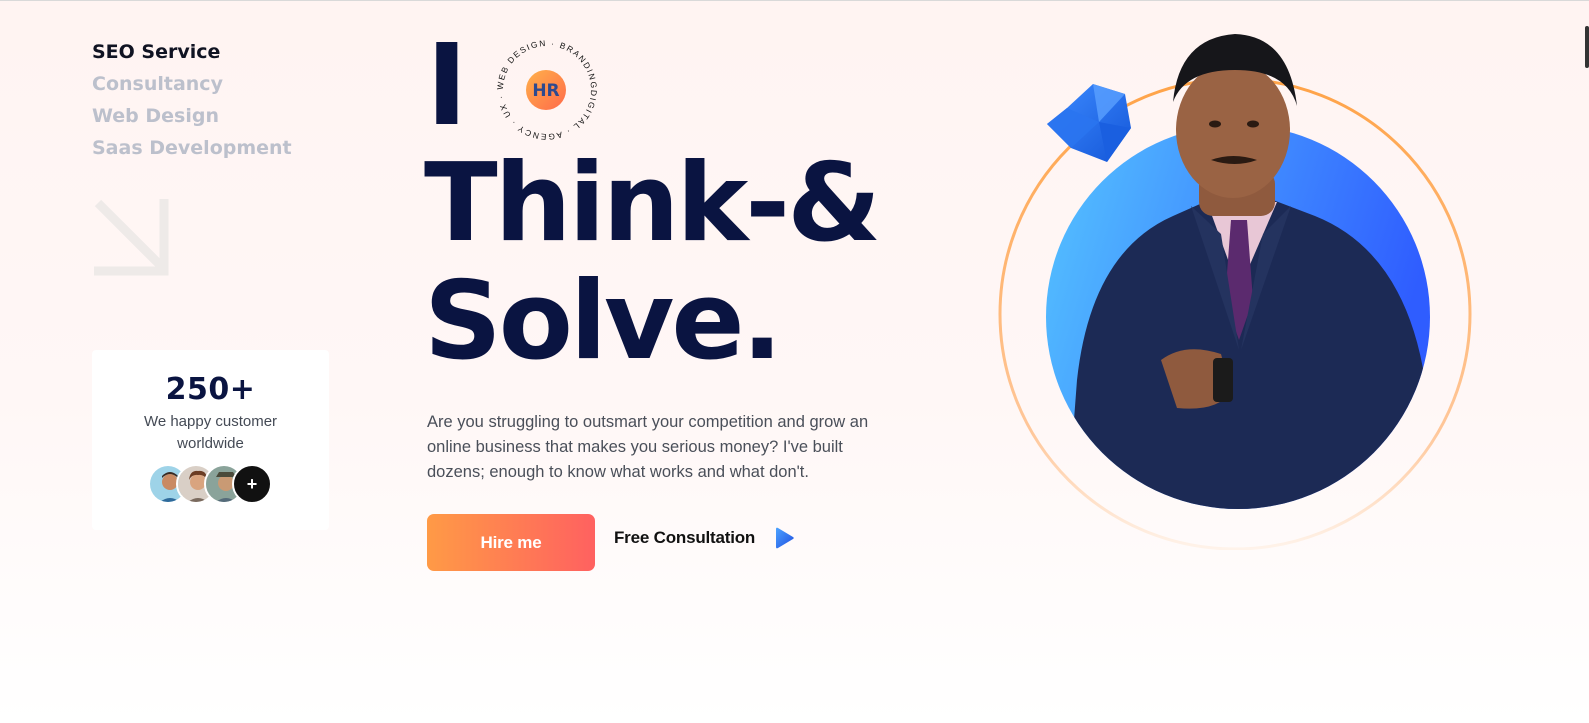  What do you see at coordinates (192, 148) in the screenshot?
I see `service-saas-development: Saas Development` at bounding box center [192, 148].